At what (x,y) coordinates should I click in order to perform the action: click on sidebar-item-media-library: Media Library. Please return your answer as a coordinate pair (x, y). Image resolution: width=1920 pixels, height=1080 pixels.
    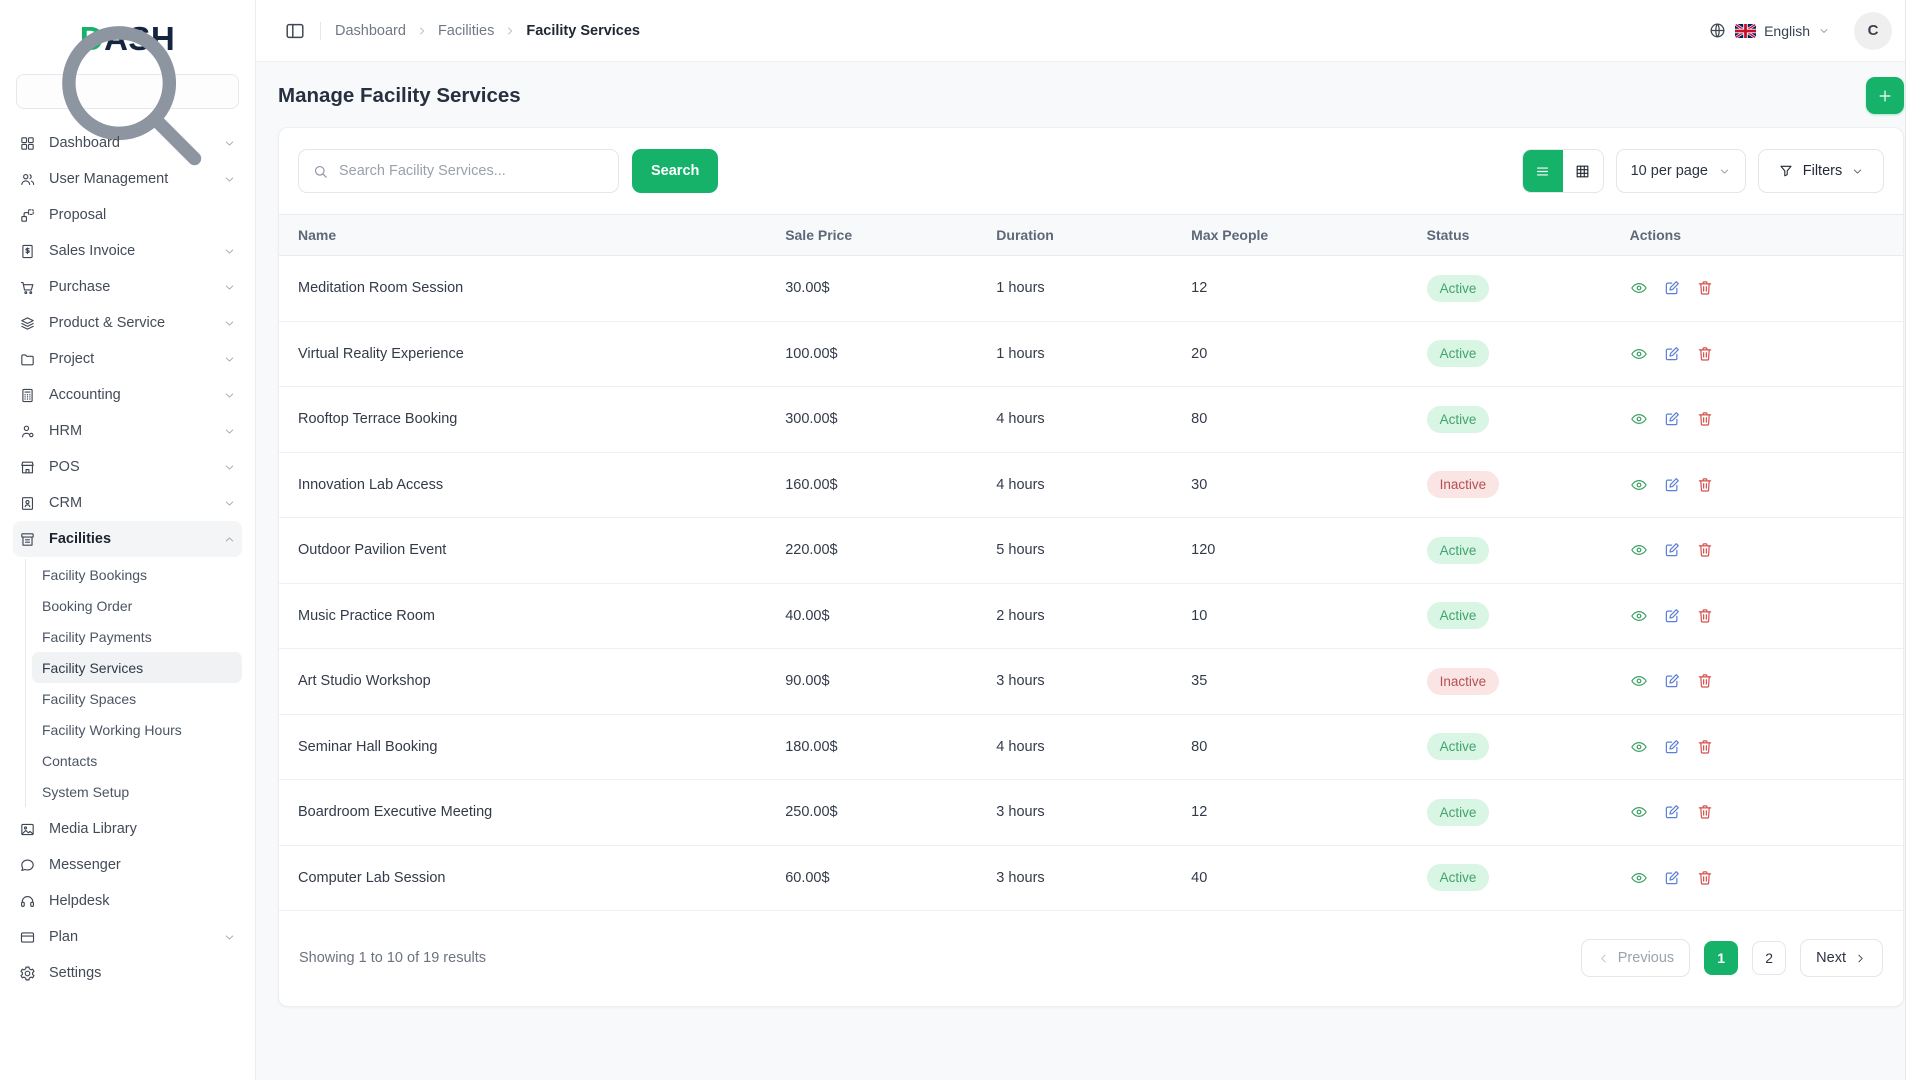
    Looking at the image, I should click on (127, 829).